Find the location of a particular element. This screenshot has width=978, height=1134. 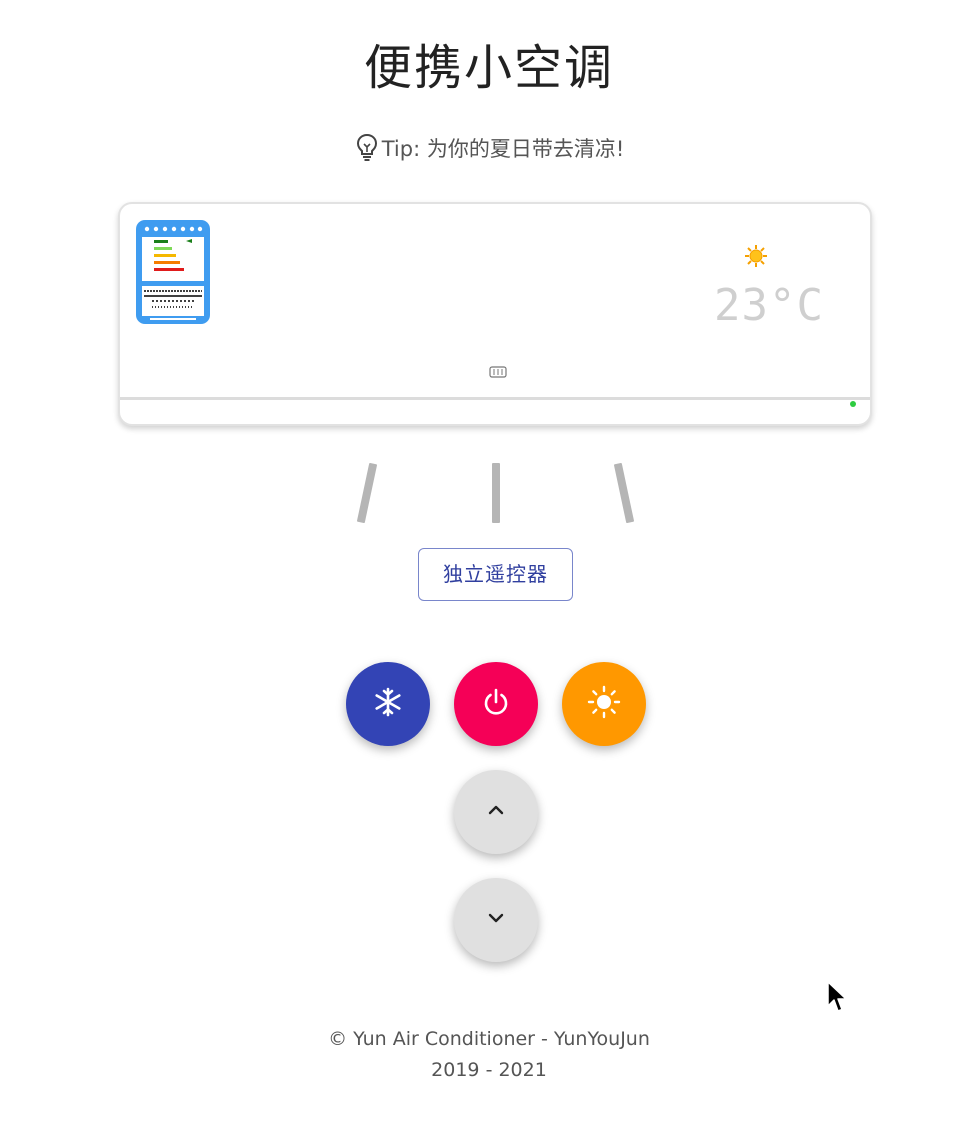

mode-indicator-icon is located at coordinates (498, 373).